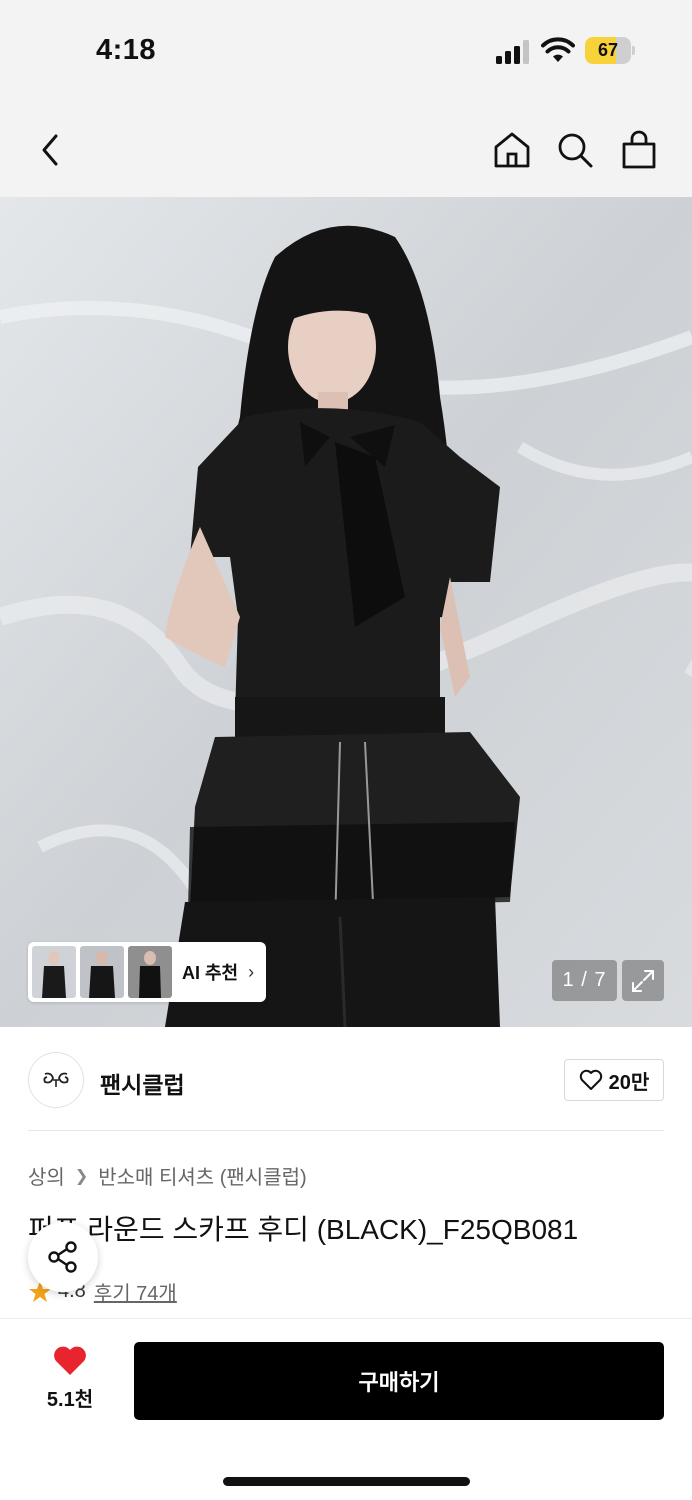  Describe the element at coordinates (346, 148) in the screenshot. I see `top-nav-bar` at that location.